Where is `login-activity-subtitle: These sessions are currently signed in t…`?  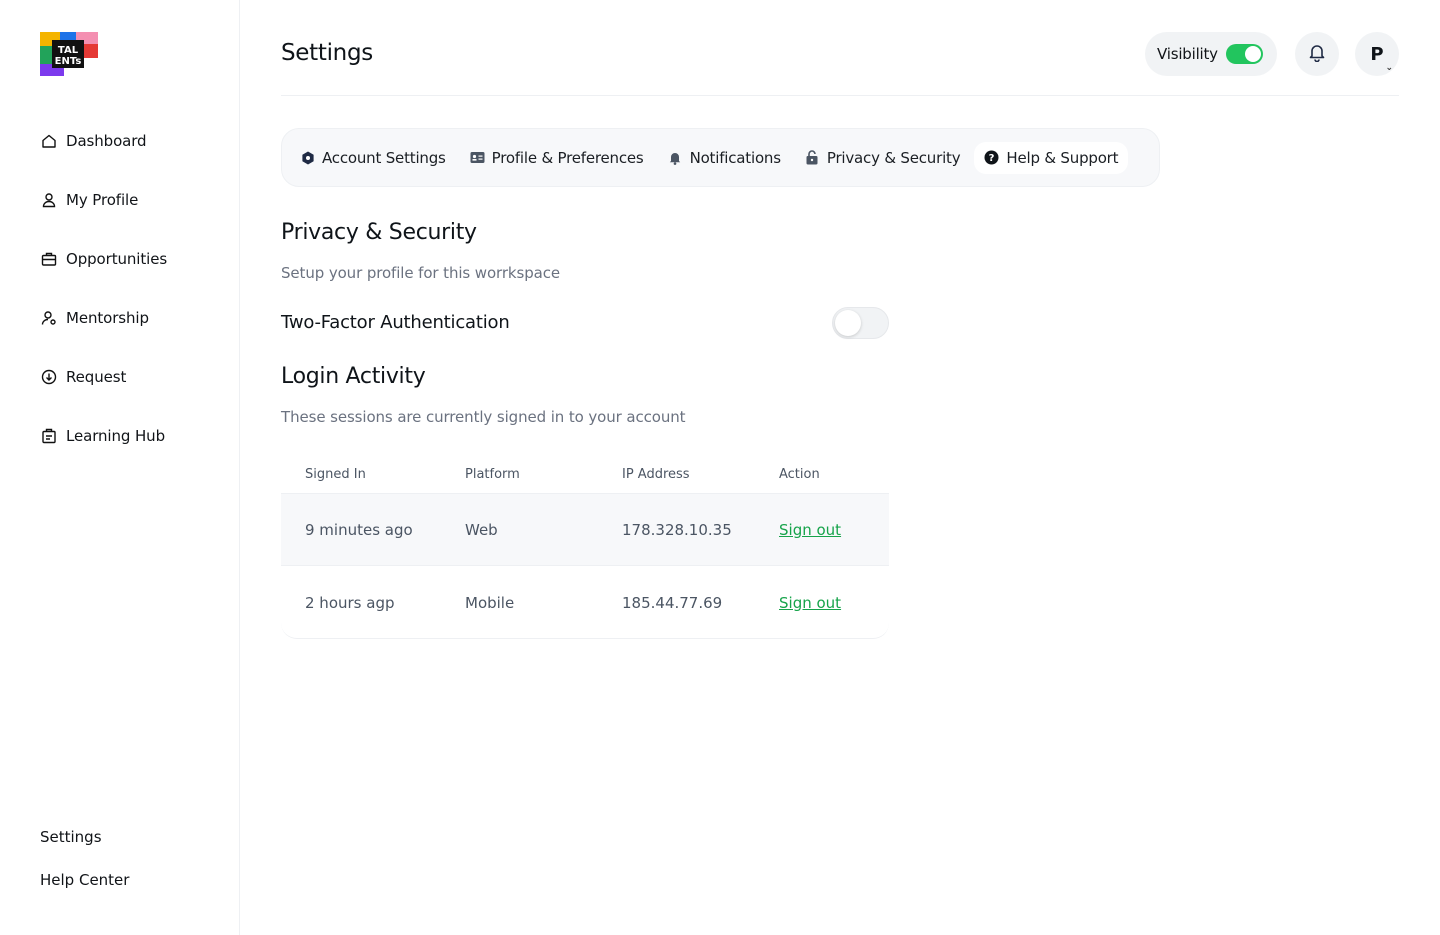
login-activity-subtitle: These sessions are currently signed in t… is located at coordinates (483, 417).